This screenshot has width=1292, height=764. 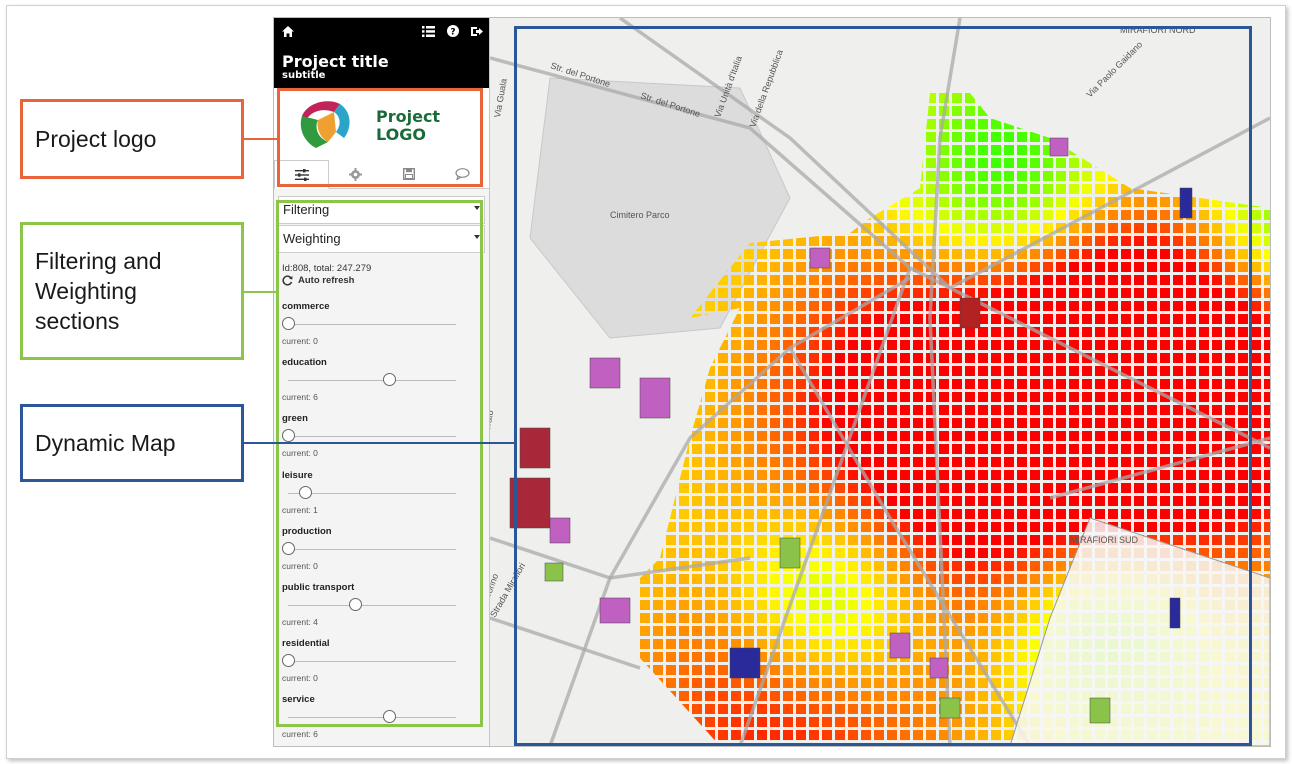 I want to click on criterion-current: current: 0, so click(x=300, y=678).